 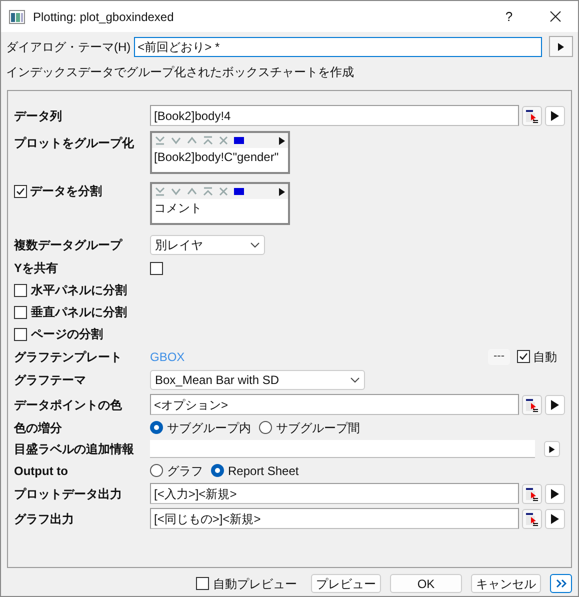 What do you see at coordinates (38, 427) in the screenshot?
I see `field-label: 色の増分` at bounding box center [38, 427].